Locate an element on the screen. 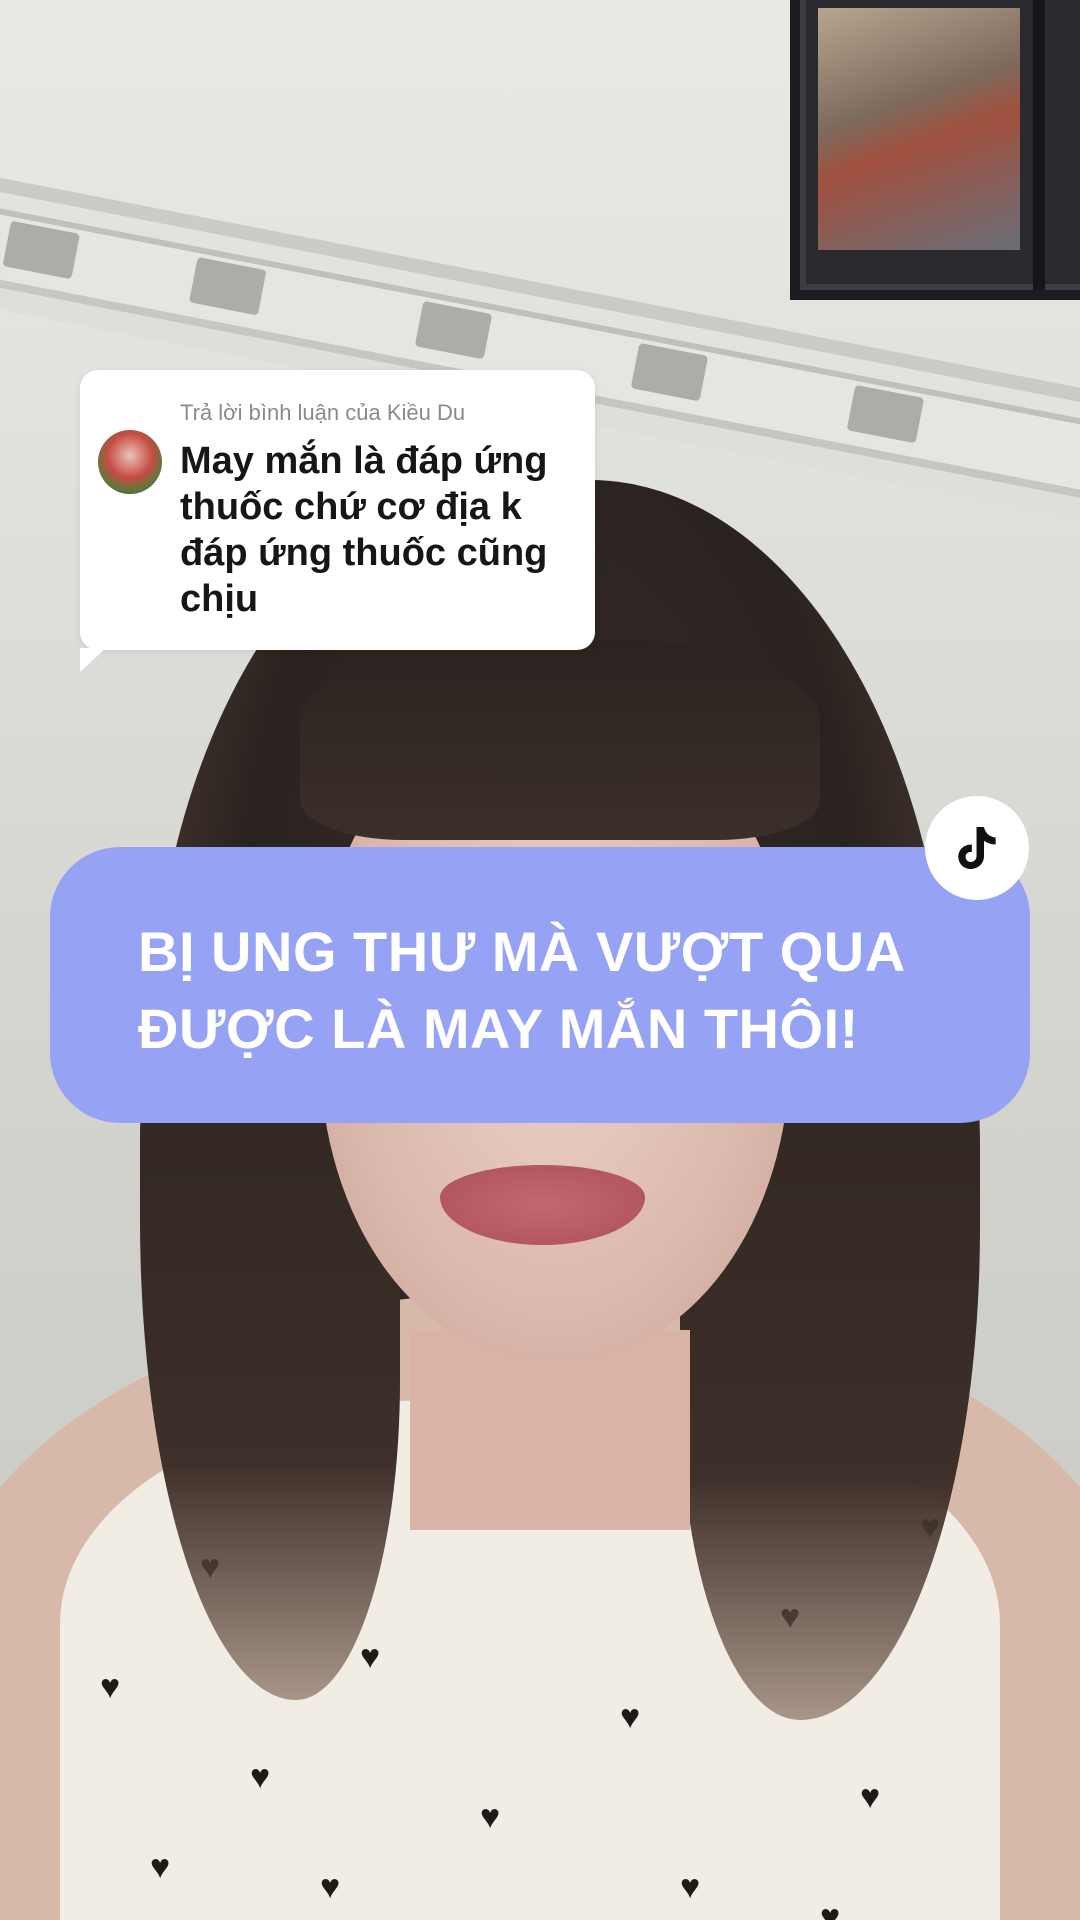 This screenshot has width=1080, height=1920. person-neck is located at coordinates (550, 1430).